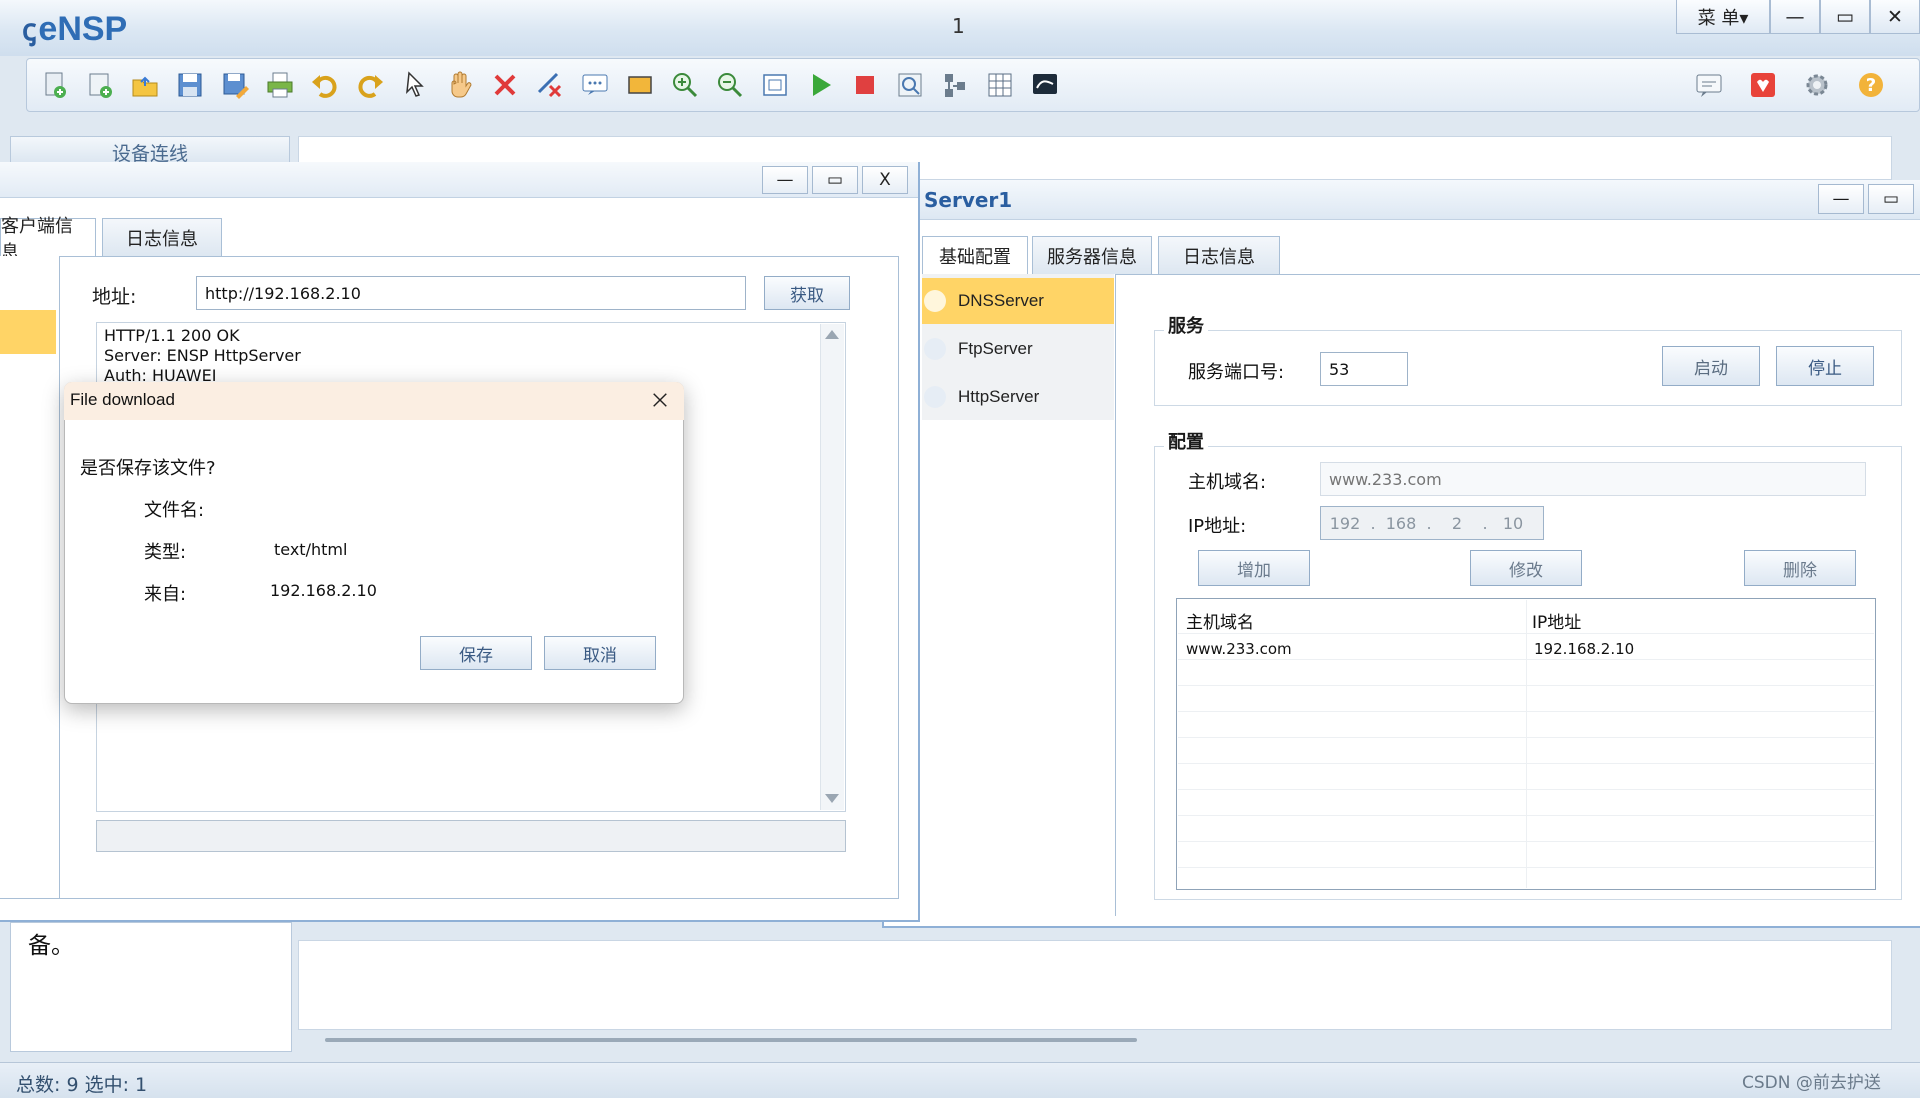  Describe the element at coordinates (865, 85) in the screenshot. I see `stop-device-icon` at that location.